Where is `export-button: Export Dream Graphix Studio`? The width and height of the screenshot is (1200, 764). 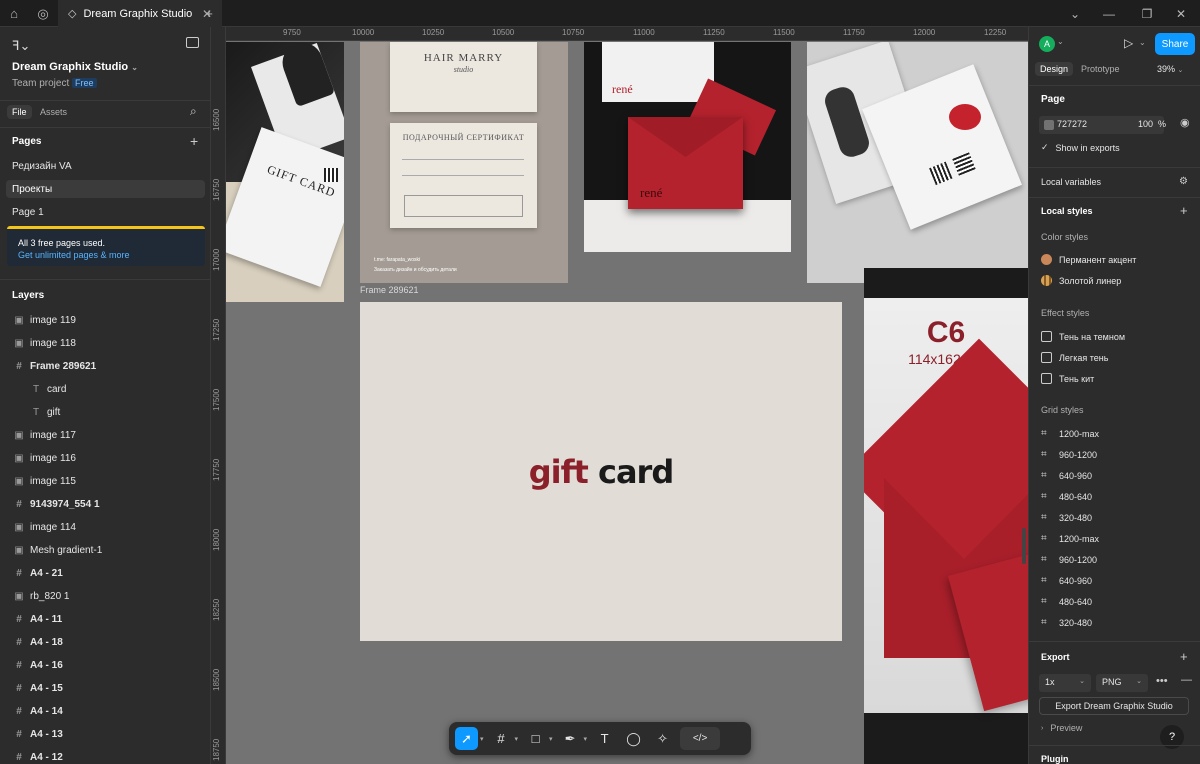
export-button: Export Dream Graphix Studio is located at coordinates (1114, 706).